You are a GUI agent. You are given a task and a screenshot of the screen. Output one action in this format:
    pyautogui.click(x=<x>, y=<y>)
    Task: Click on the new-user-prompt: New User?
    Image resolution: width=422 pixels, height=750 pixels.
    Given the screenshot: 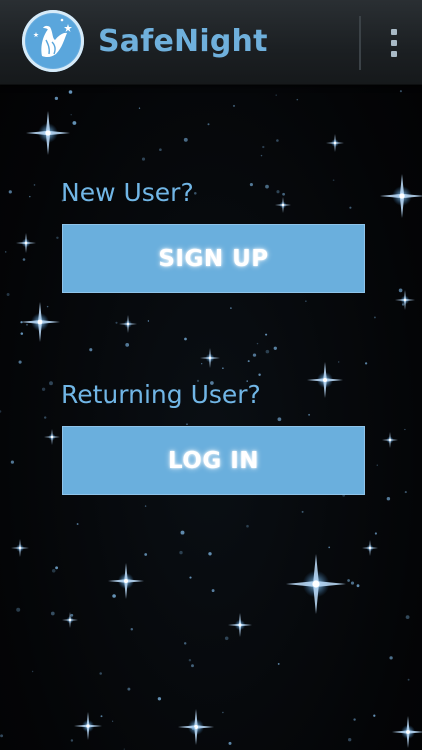 What is the action you would take?
    pyautogui.click(x=127, y=192)
    